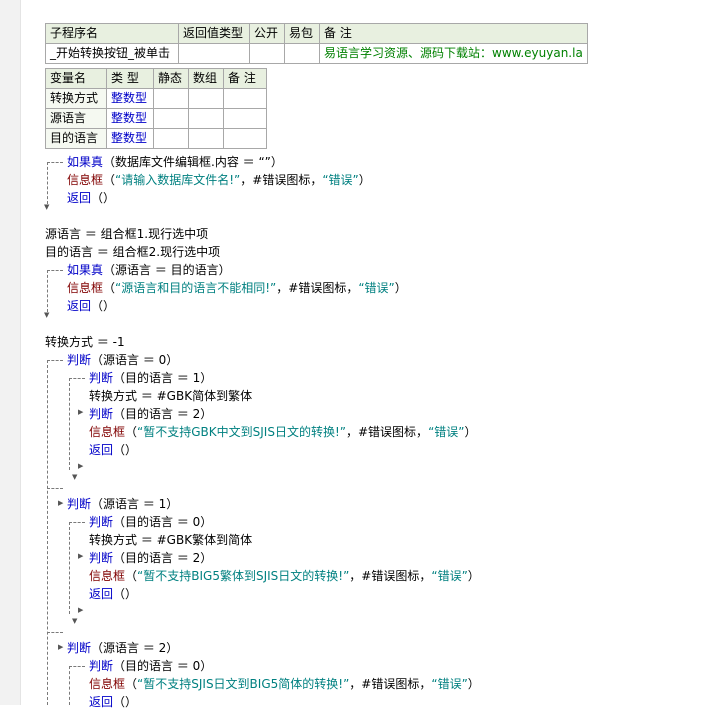 This screenshot has width=708, height=711. Describe the element at coordinates (85, 342) in the screenshot. I see `code-line: 转换方式 ＝ -1` at that location.